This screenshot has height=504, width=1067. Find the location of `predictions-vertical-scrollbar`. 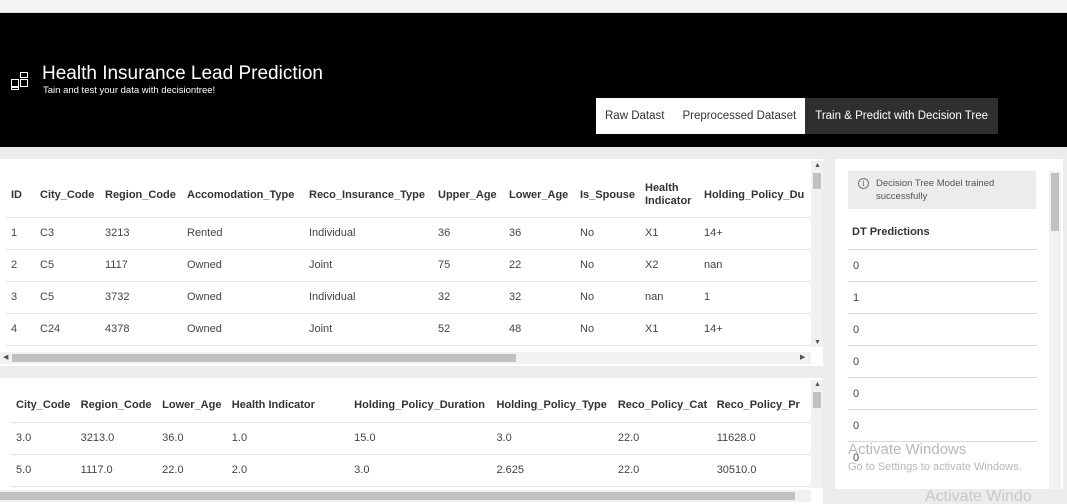

predictions-vertical-scrollbar is located at coordinates (1055, 330).